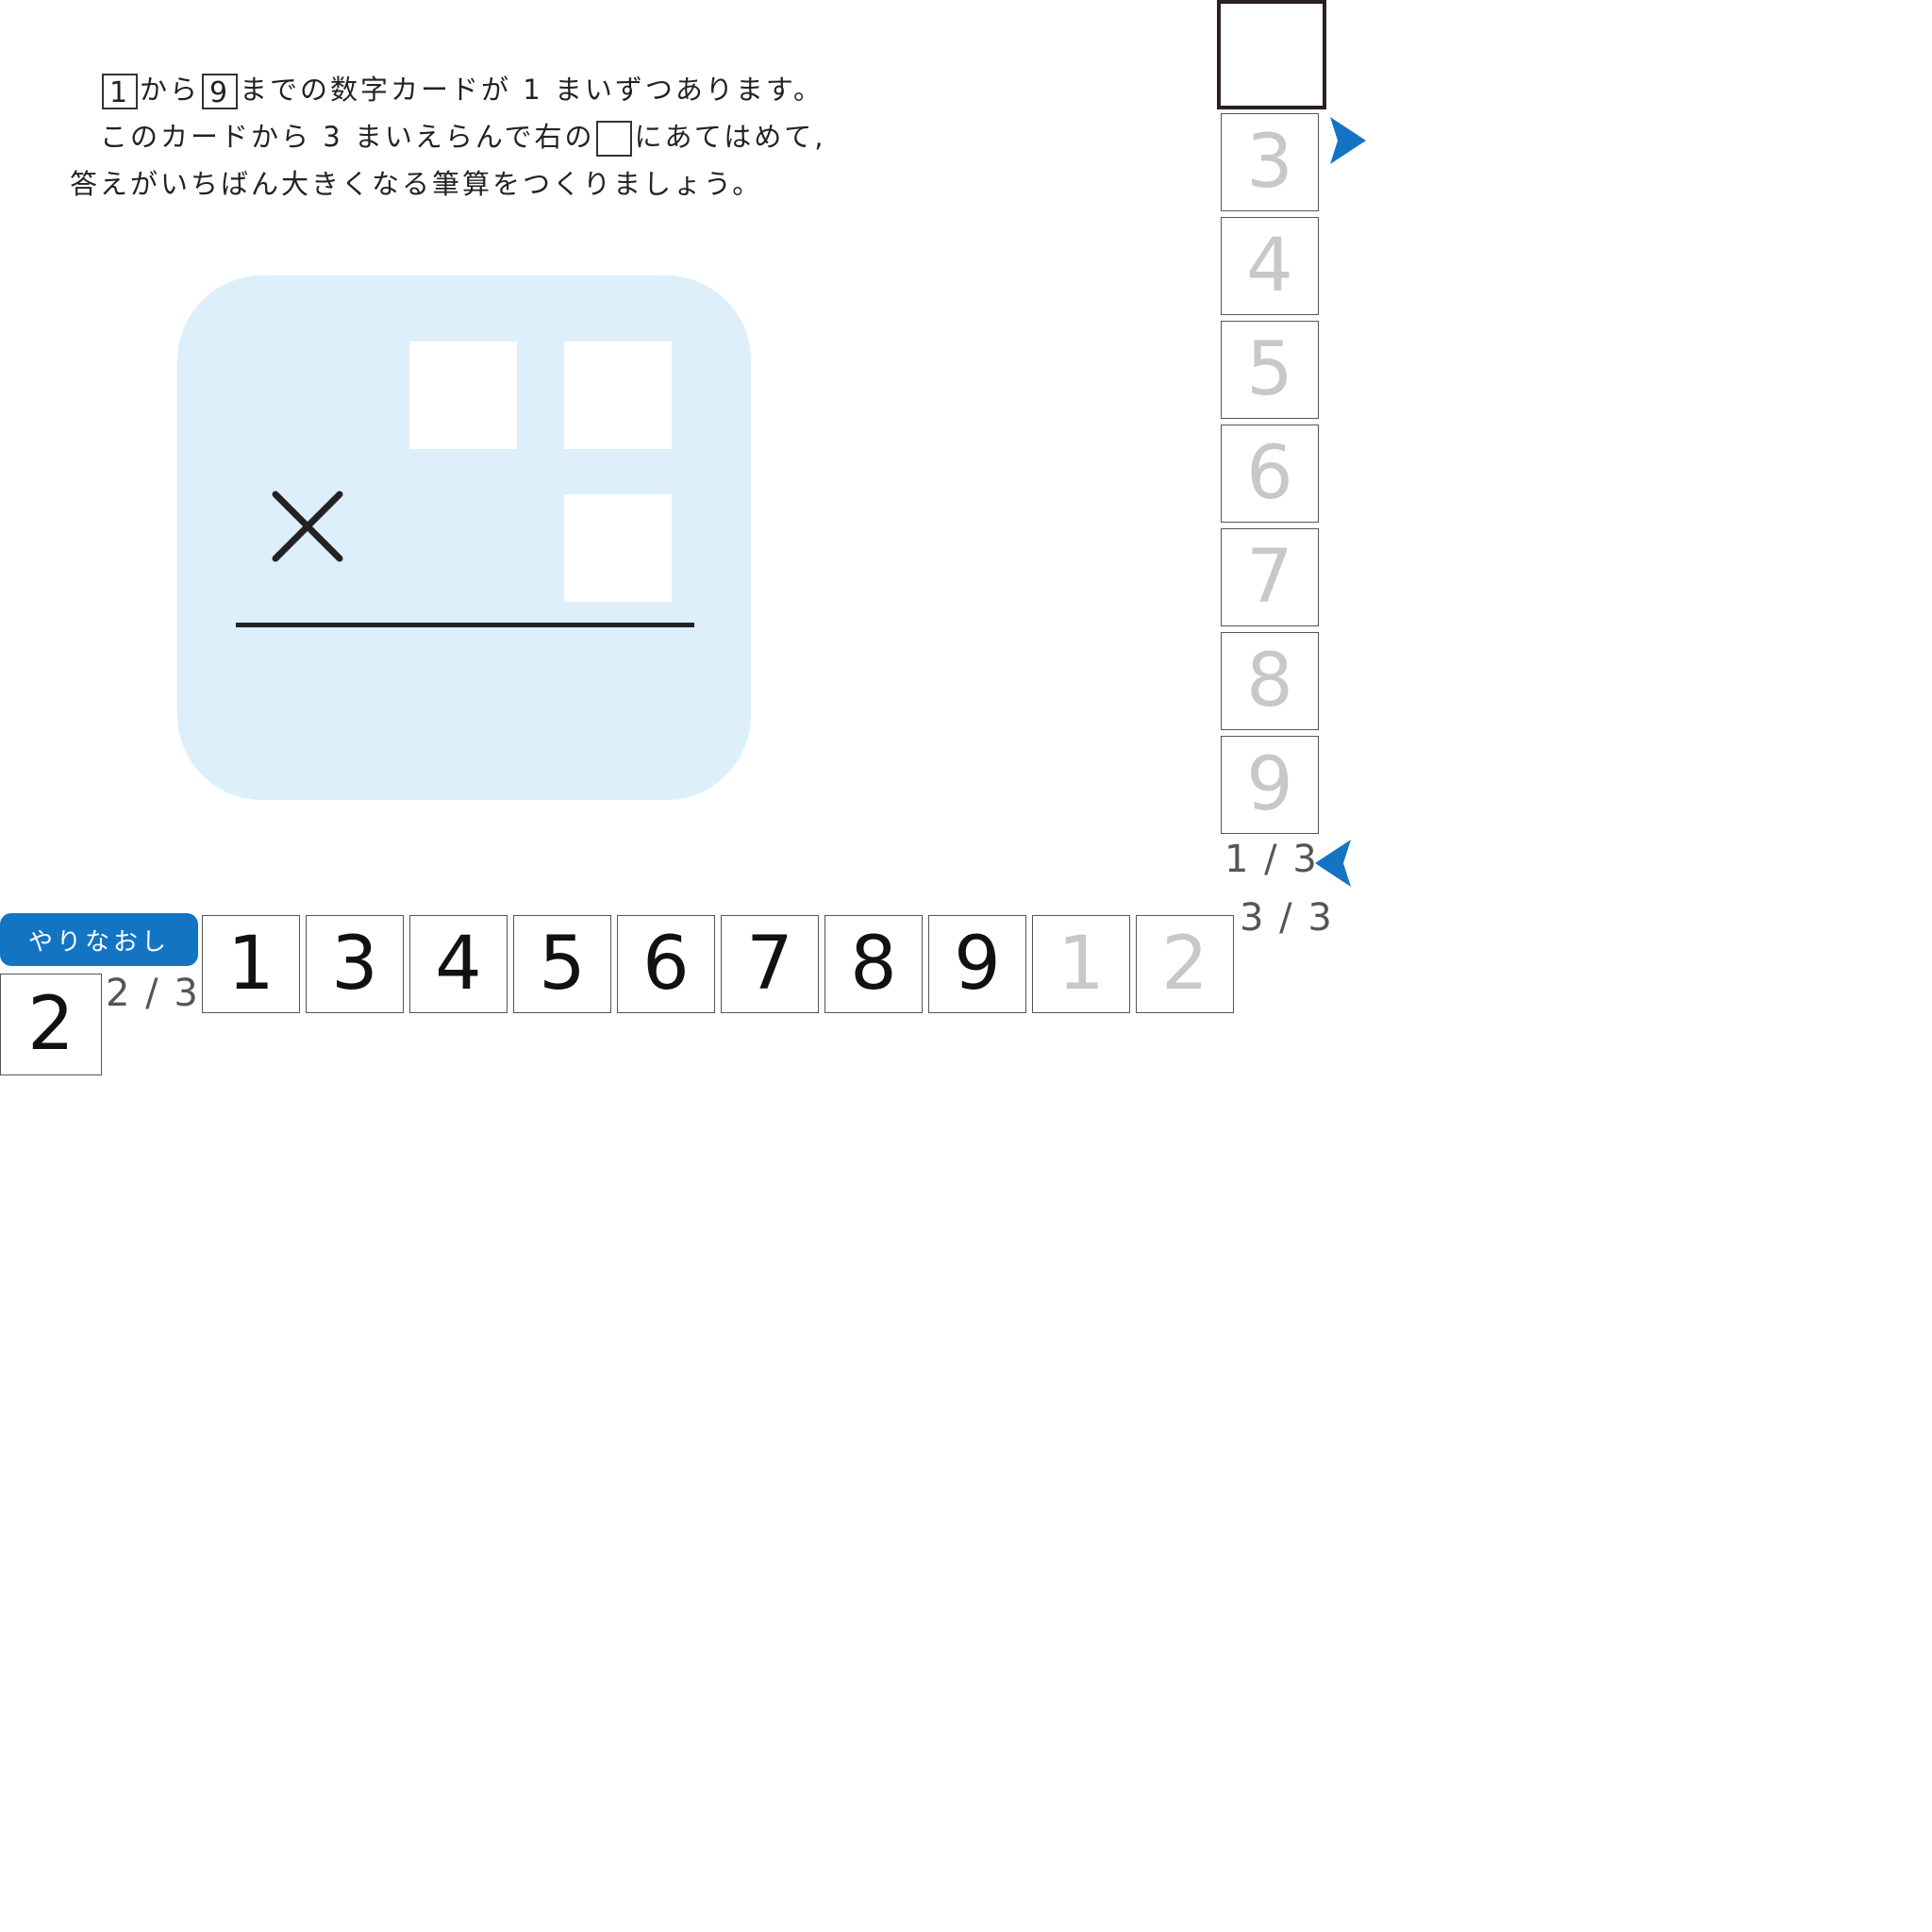 This screenshot has width=1932, height=1932. Describe the element at coordinates (333, 137) in the screenshot. I see `question-count: 3` at that location.